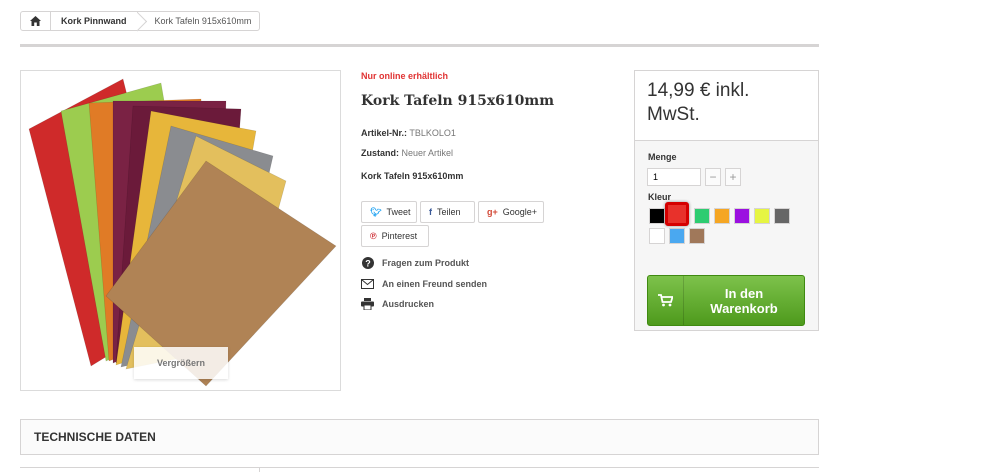 This screenshot has width=1000, height=472. I want to click on send-to-friend-link: An einen Freund senden, so click(424, 283).